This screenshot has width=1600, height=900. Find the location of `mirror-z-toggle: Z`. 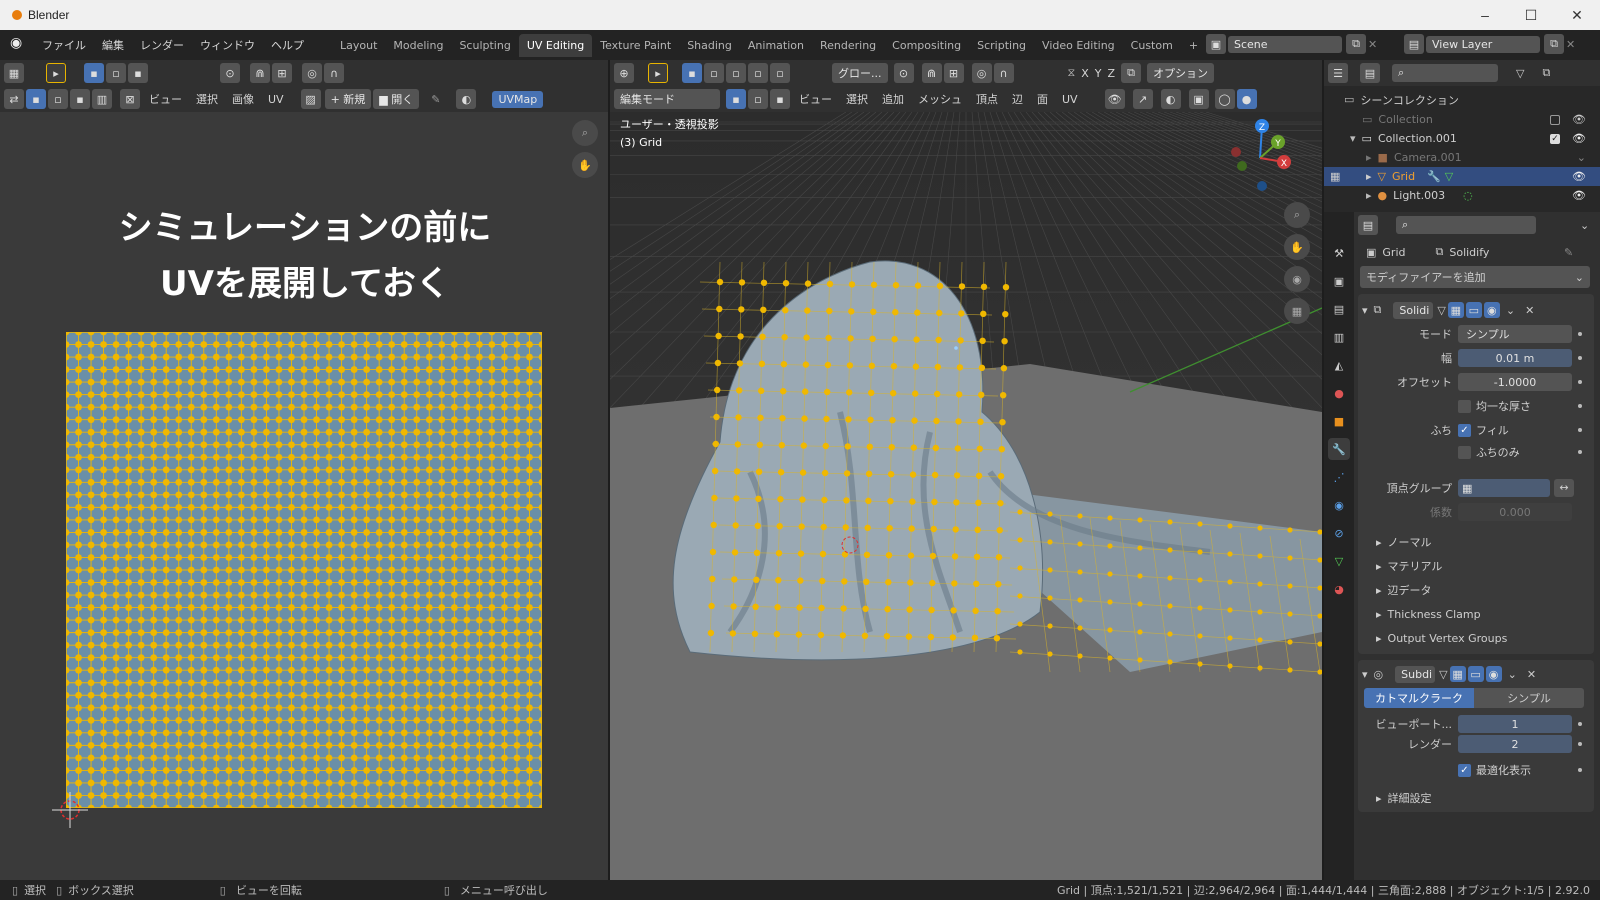

mirror-z-toggle: Z is located at coordinates (1112, 73).